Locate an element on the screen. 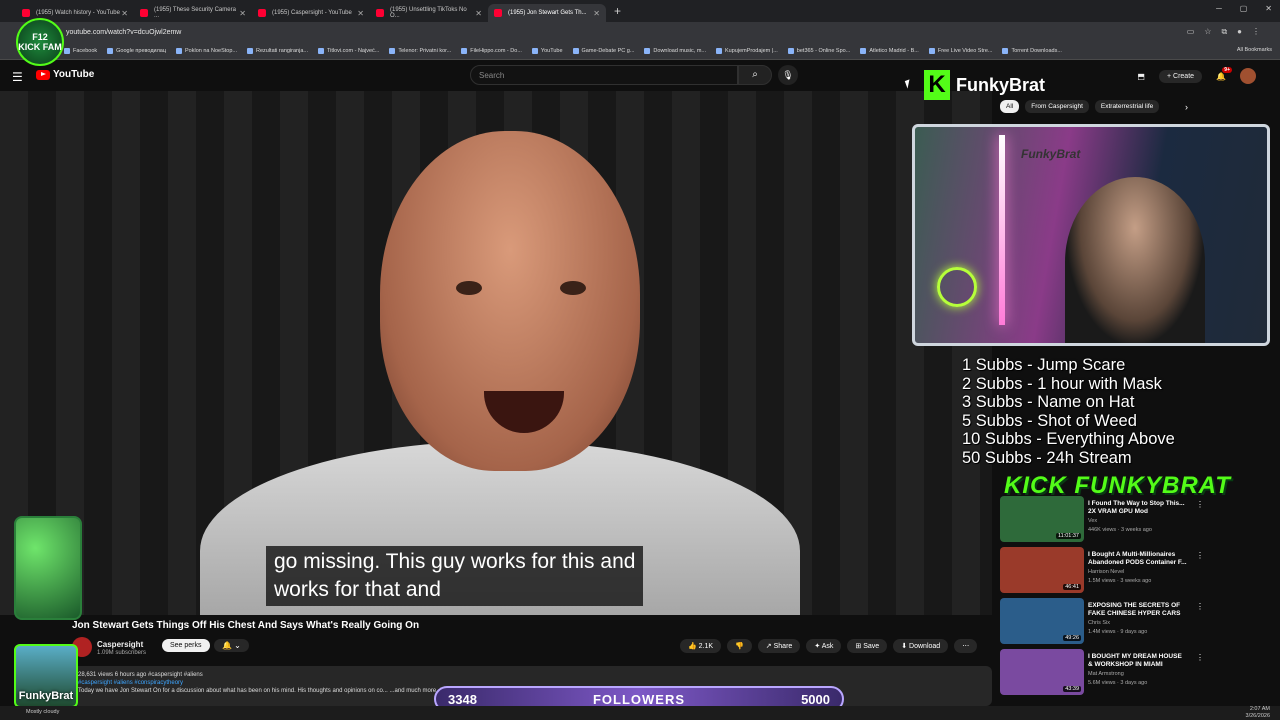  youtube-logo: YouTube is located at coordinates (65, 74).